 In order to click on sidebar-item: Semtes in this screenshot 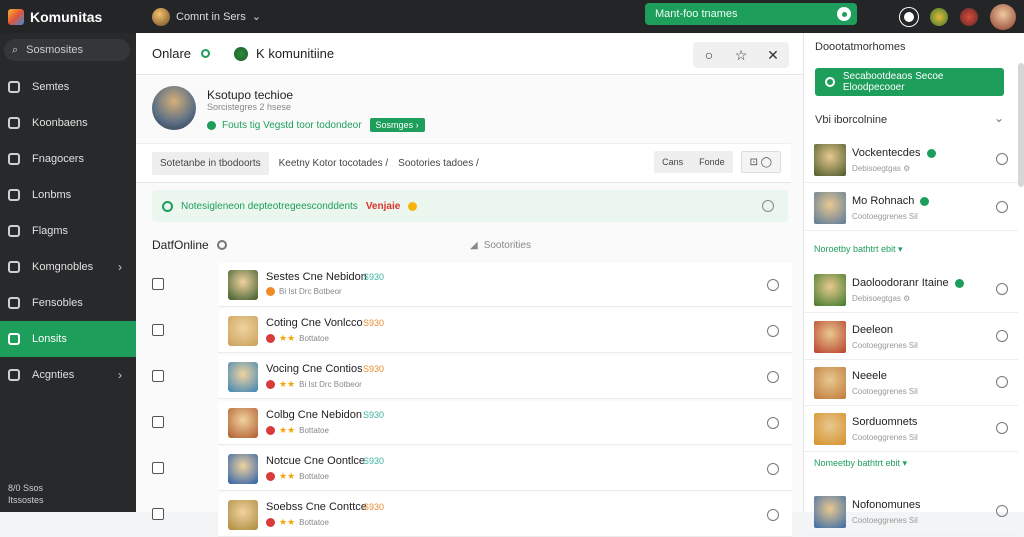, I will do `click(68, 87)`.